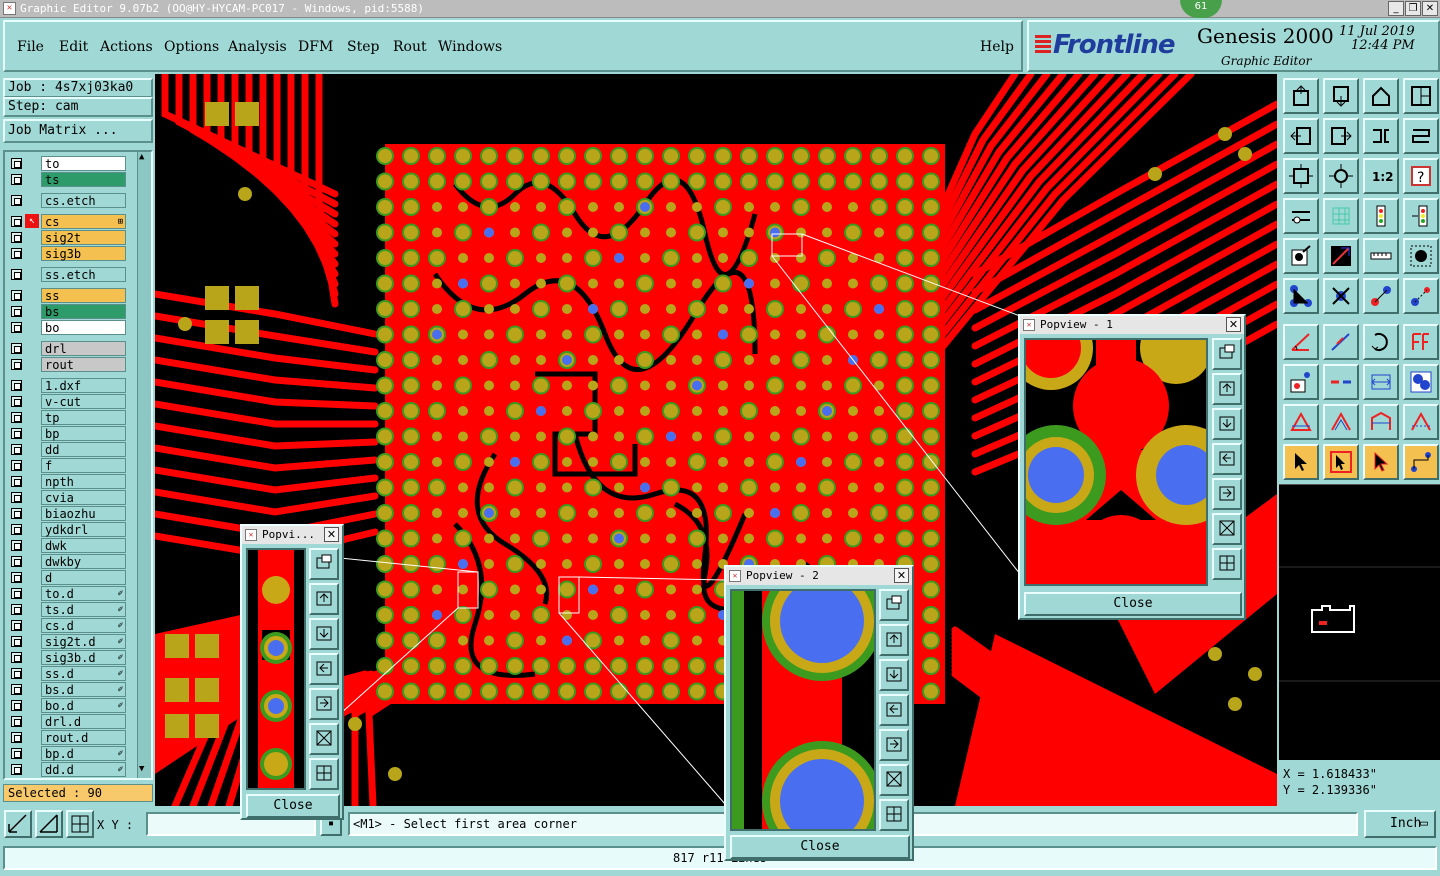  I want to click on layer-row-bo: bo, so click(67, 327).